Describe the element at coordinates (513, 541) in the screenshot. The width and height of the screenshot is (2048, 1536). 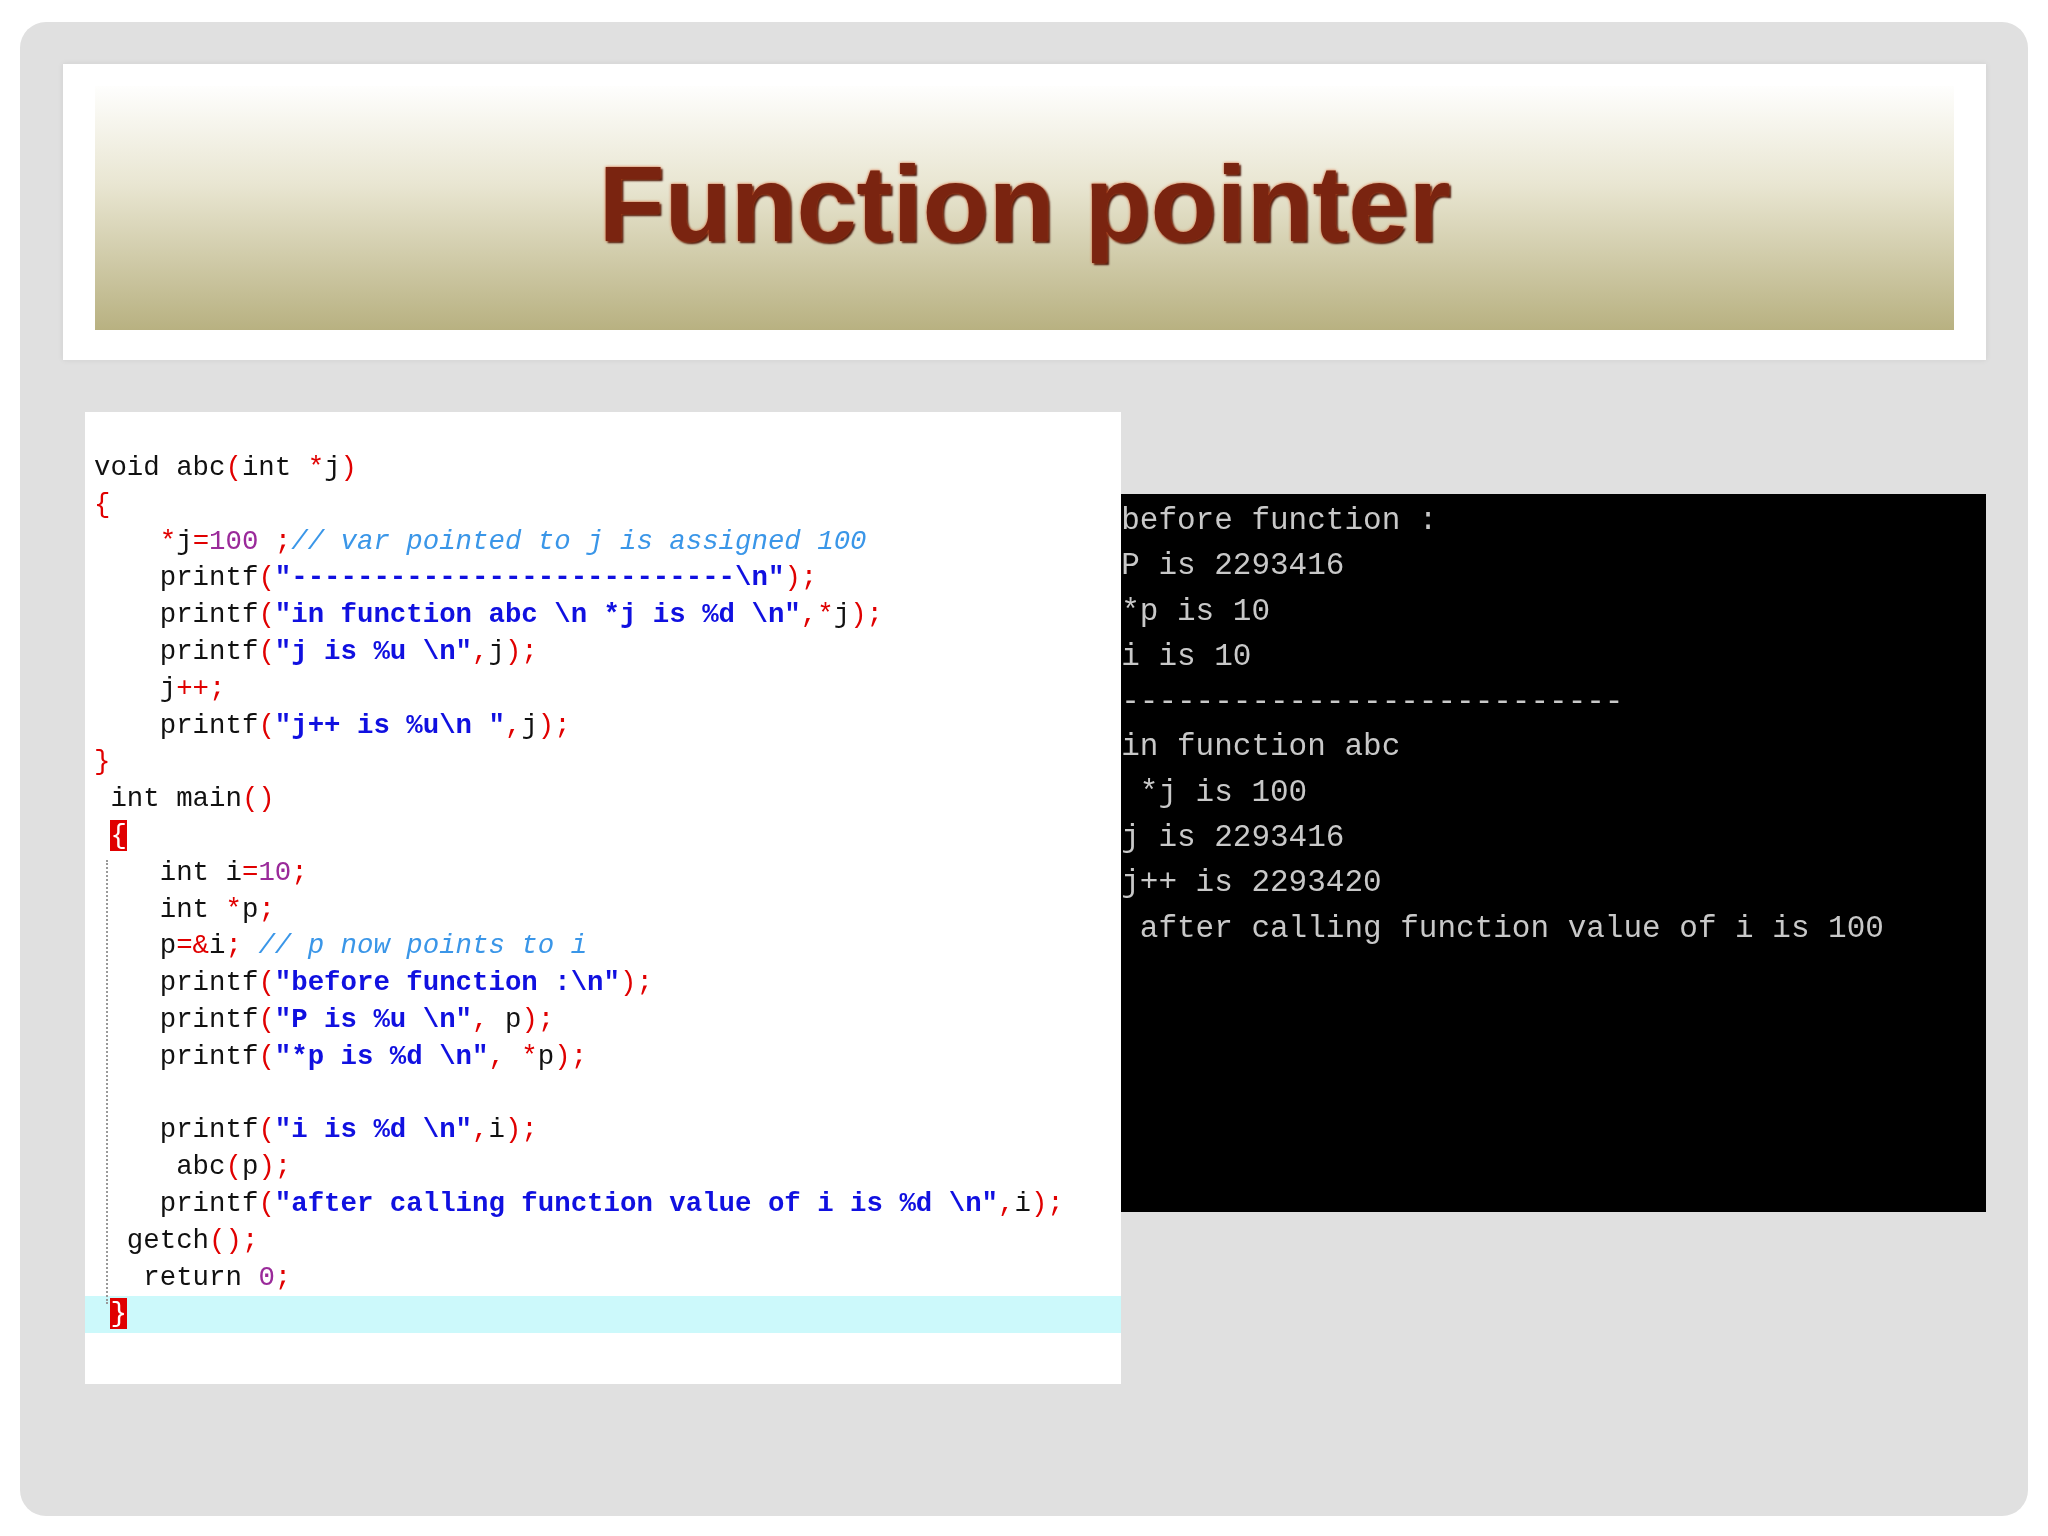
I see `code-line: *j=100 ;// var pointed to j is assigned 100` at that location.